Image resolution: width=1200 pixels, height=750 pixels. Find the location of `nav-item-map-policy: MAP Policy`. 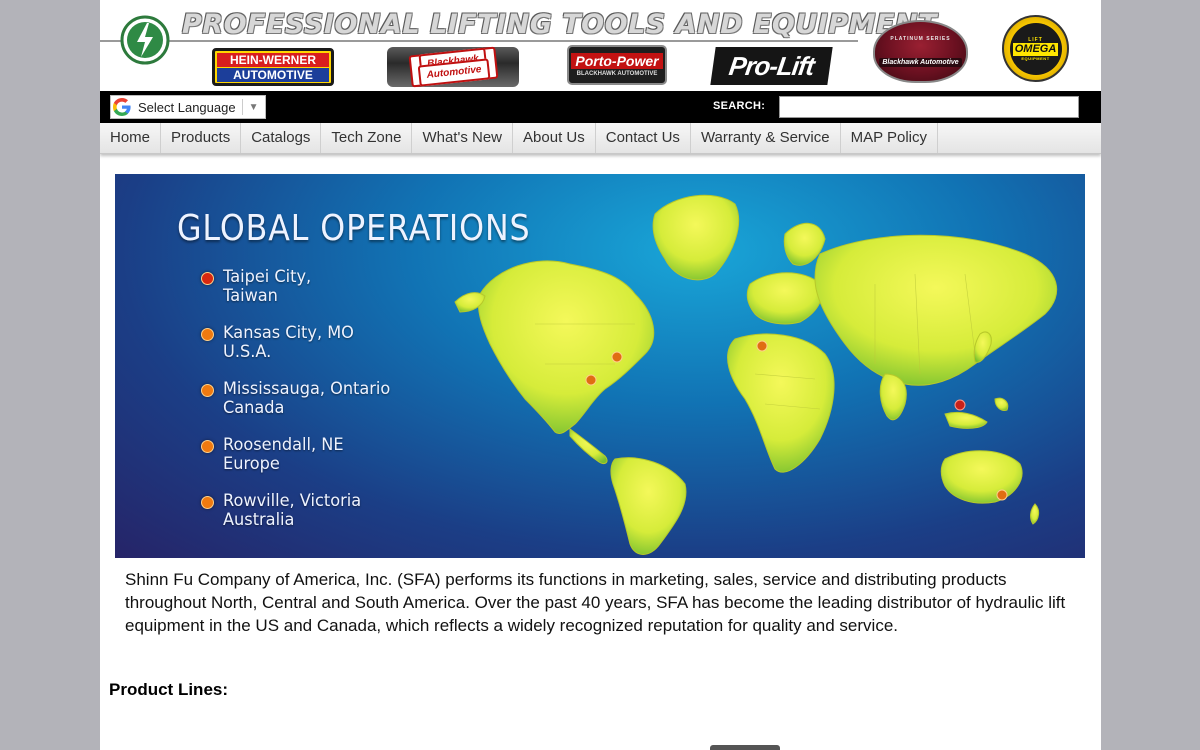

nav-item-map-policy: MAP Policy is located at coordinates (890, 138).